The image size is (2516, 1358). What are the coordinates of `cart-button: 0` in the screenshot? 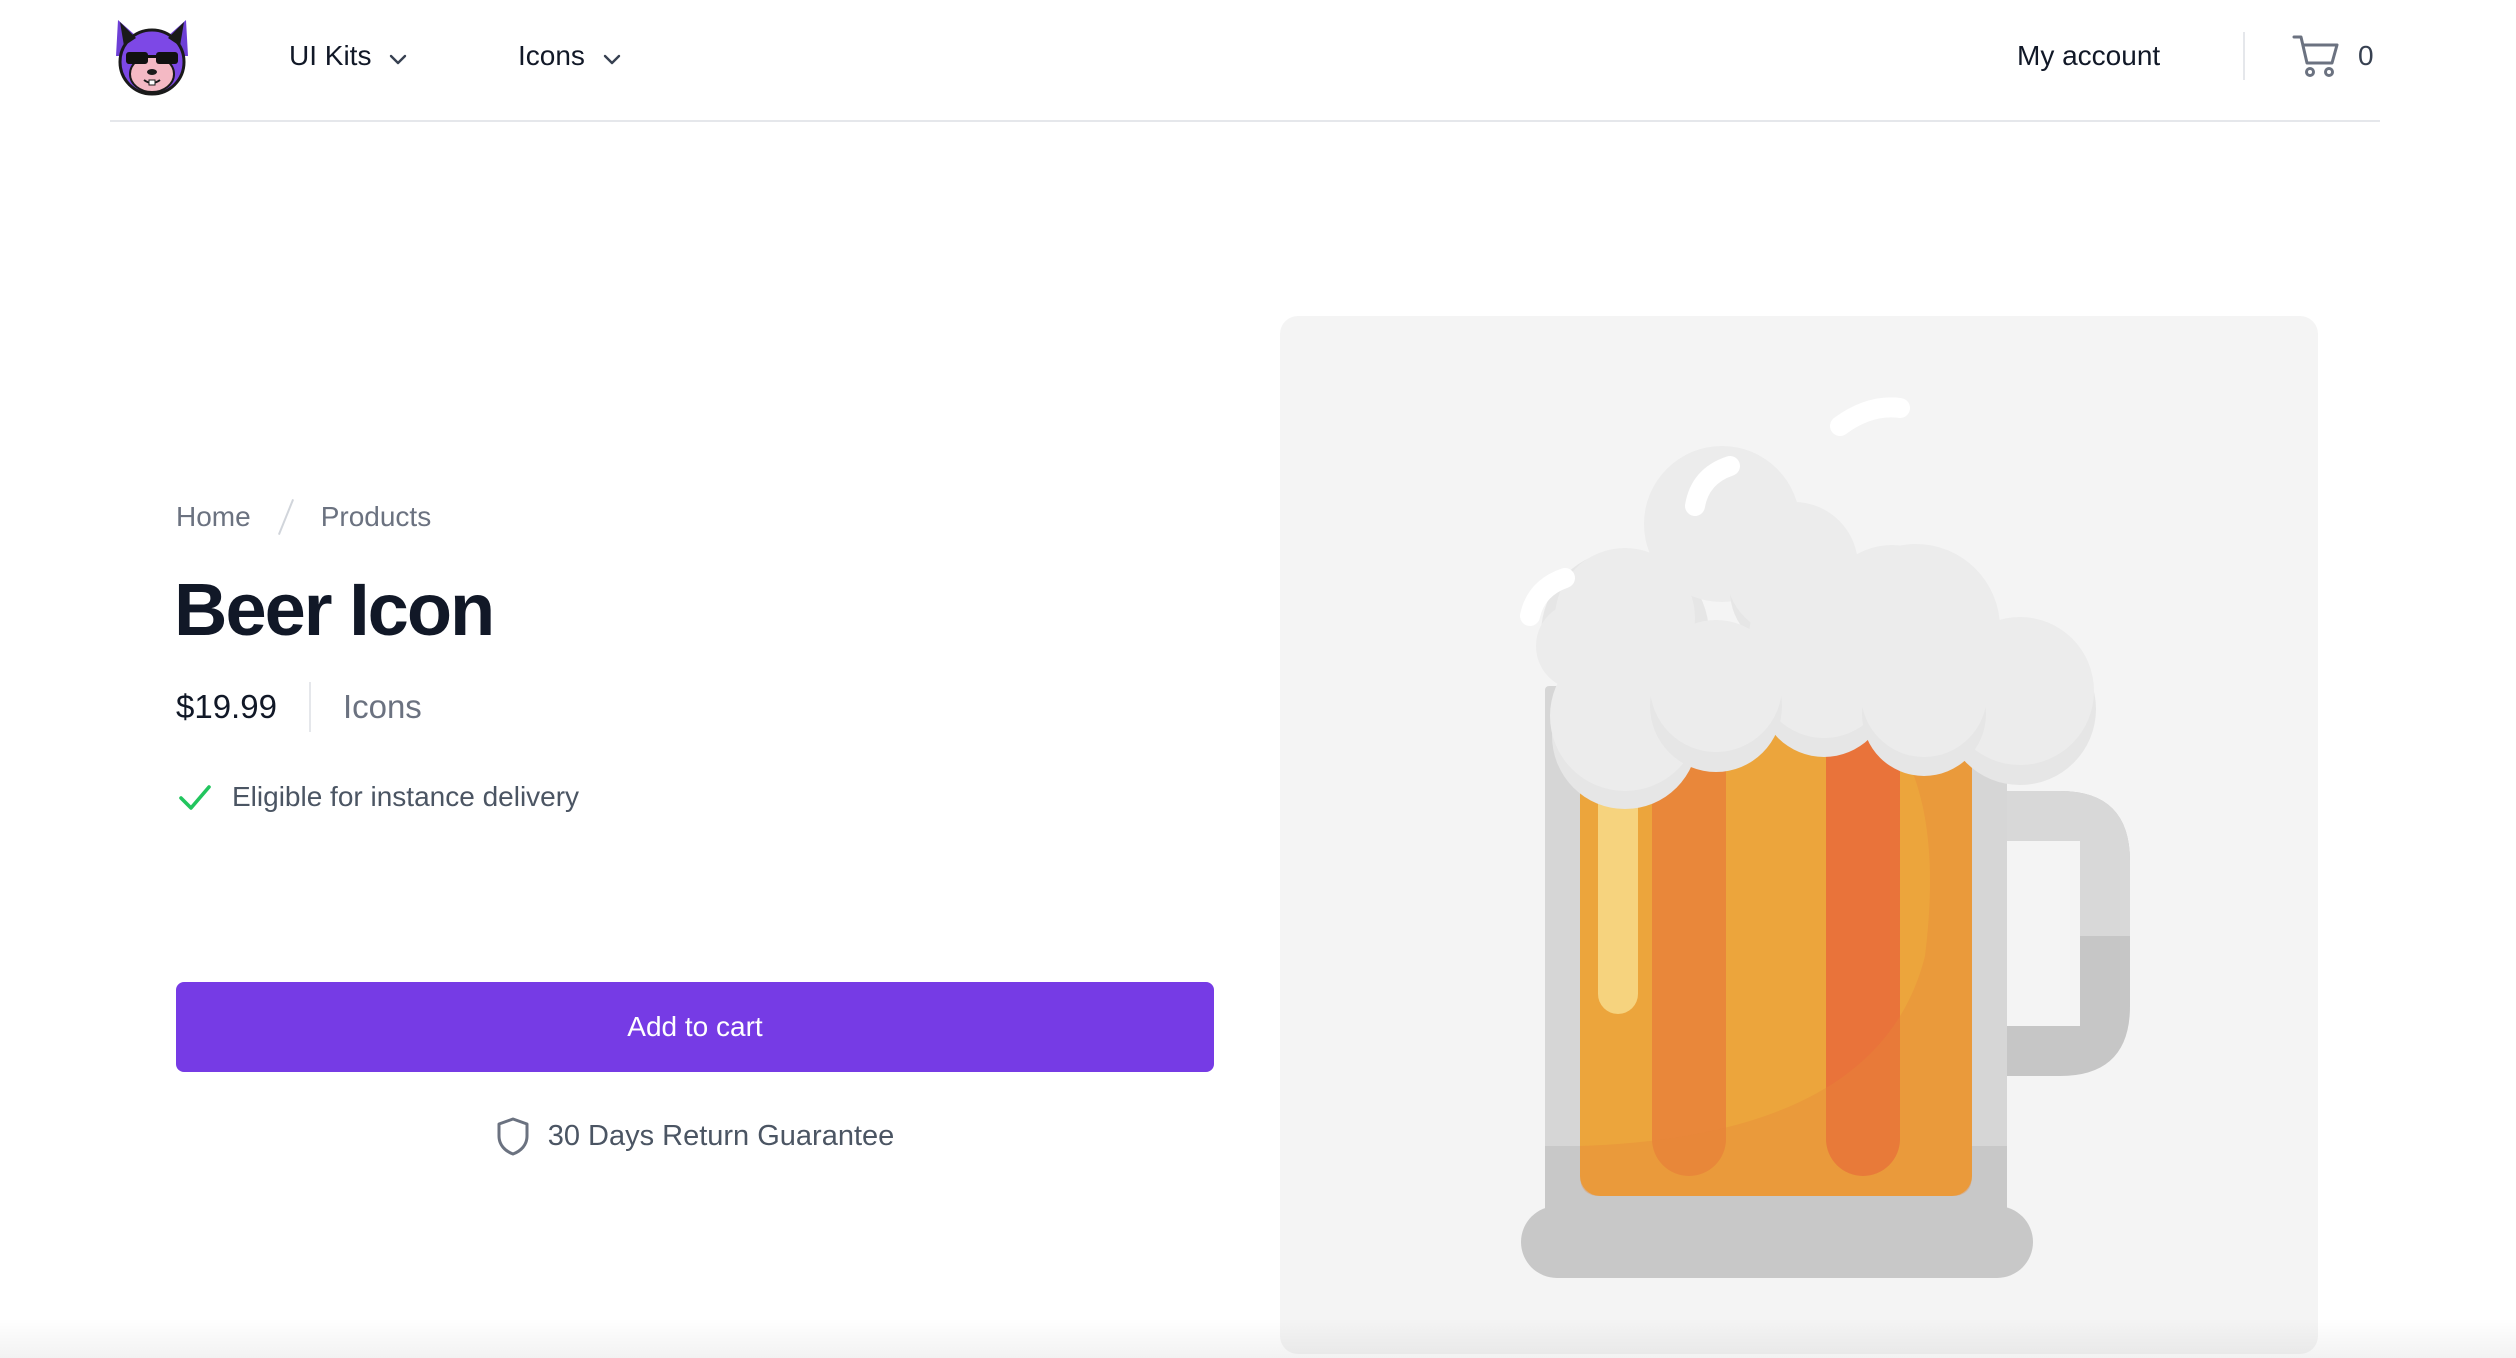 It's located at (2333, 56).